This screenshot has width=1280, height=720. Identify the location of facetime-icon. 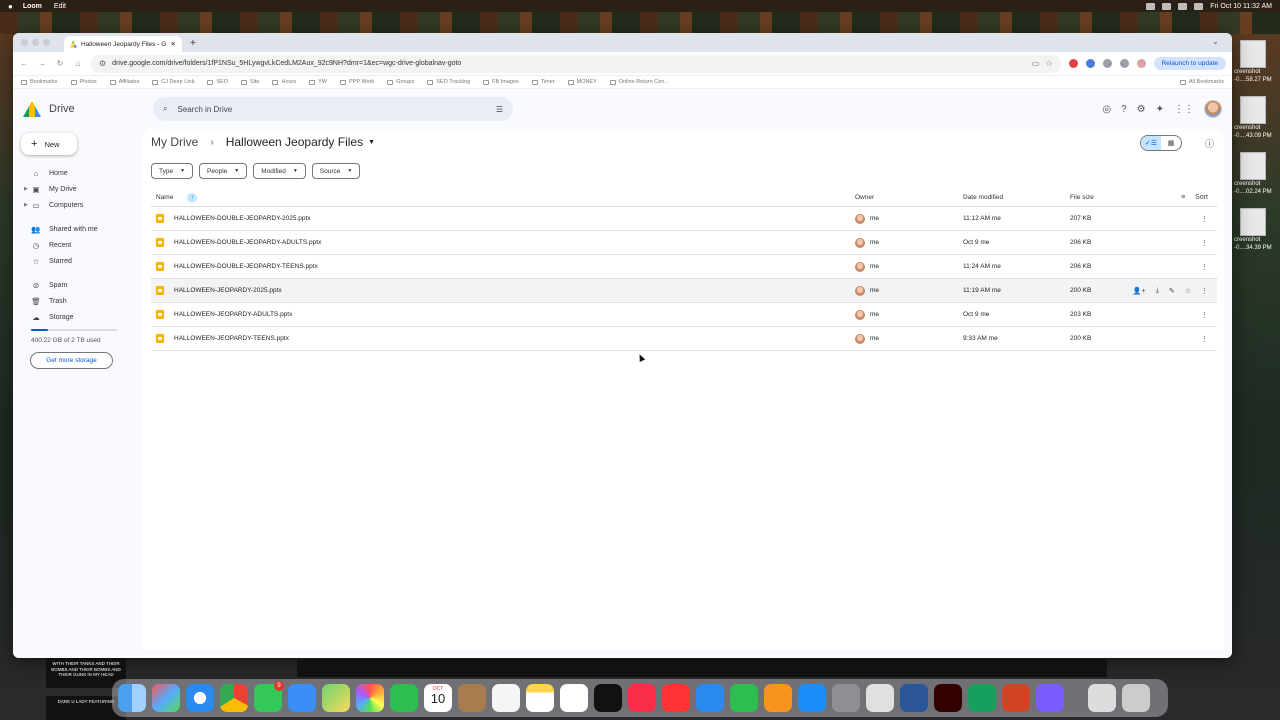
(404, 698).